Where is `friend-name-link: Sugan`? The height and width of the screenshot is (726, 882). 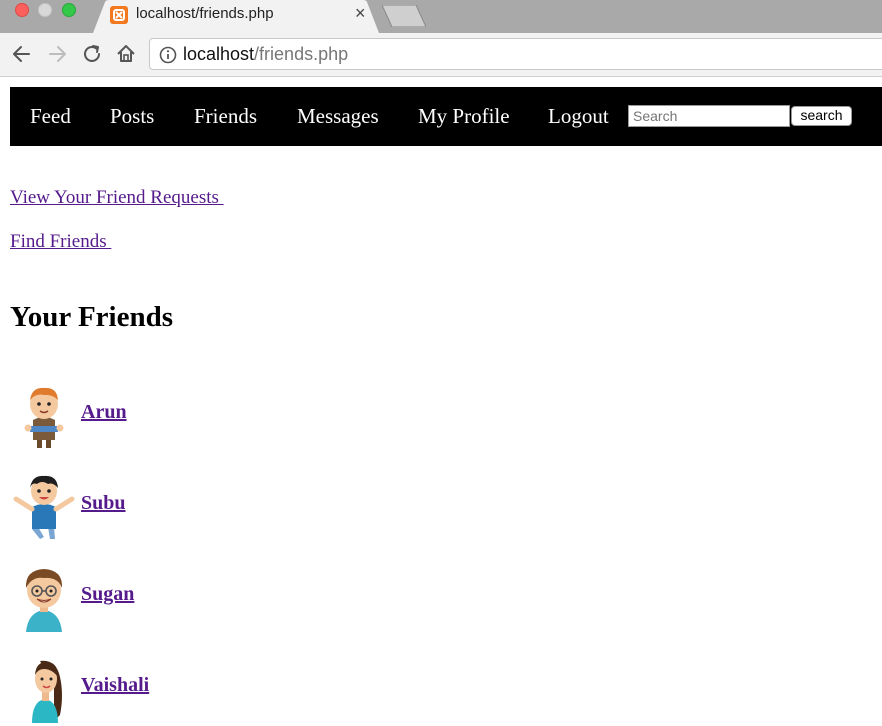
friend-name-link: Sugan is located at coordinates (107, 594).